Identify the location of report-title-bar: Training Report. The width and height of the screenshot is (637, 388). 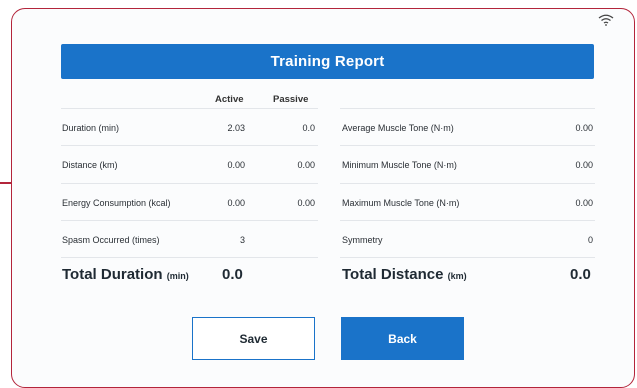
(327, 61).